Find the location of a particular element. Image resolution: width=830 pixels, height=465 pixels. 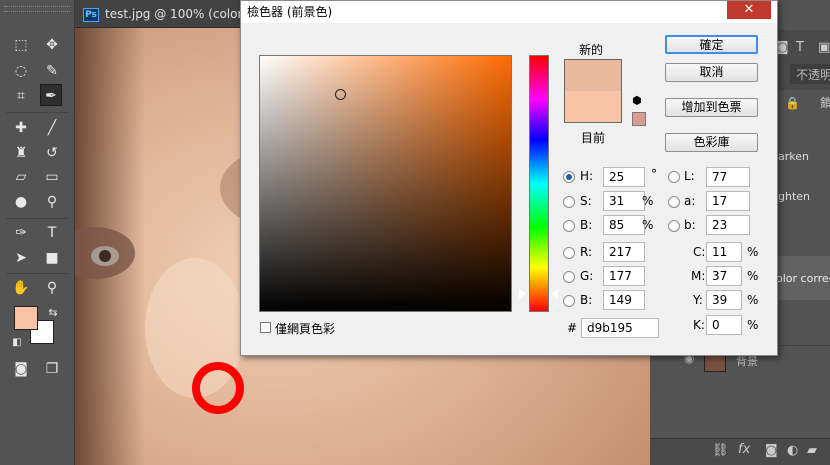

dialog-titlebar: 檢色器 (前景色) ✕ is located at coordinates (509, 12).